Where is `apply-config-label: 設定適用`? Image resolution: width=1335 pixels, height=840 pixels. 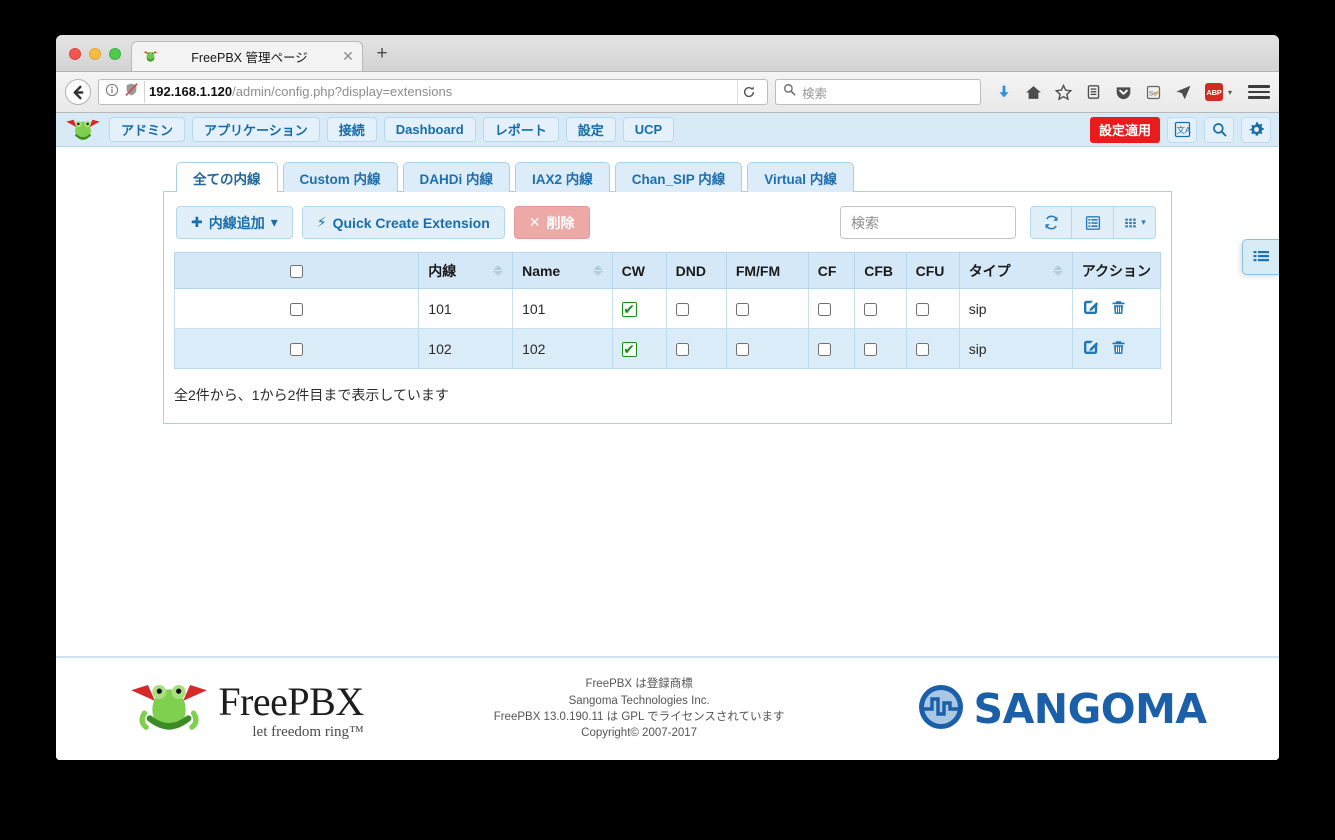
apply-config-label: 設定適用 is located at coordinates (1124, 130).